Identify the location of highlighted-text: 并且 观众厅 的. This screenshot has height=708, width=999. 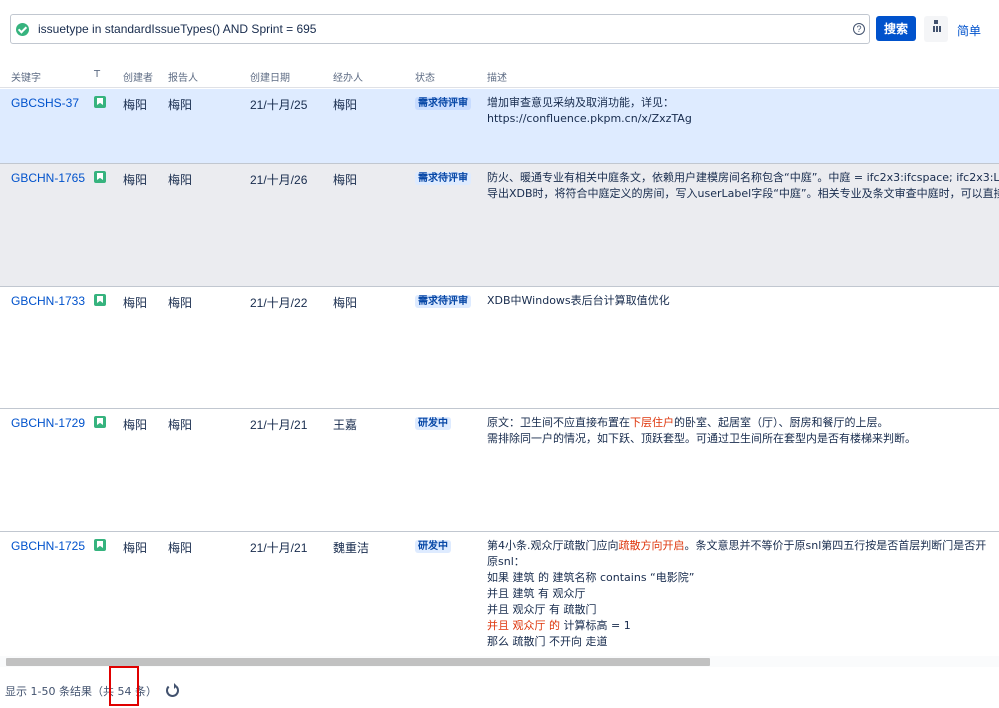
(523, 625).